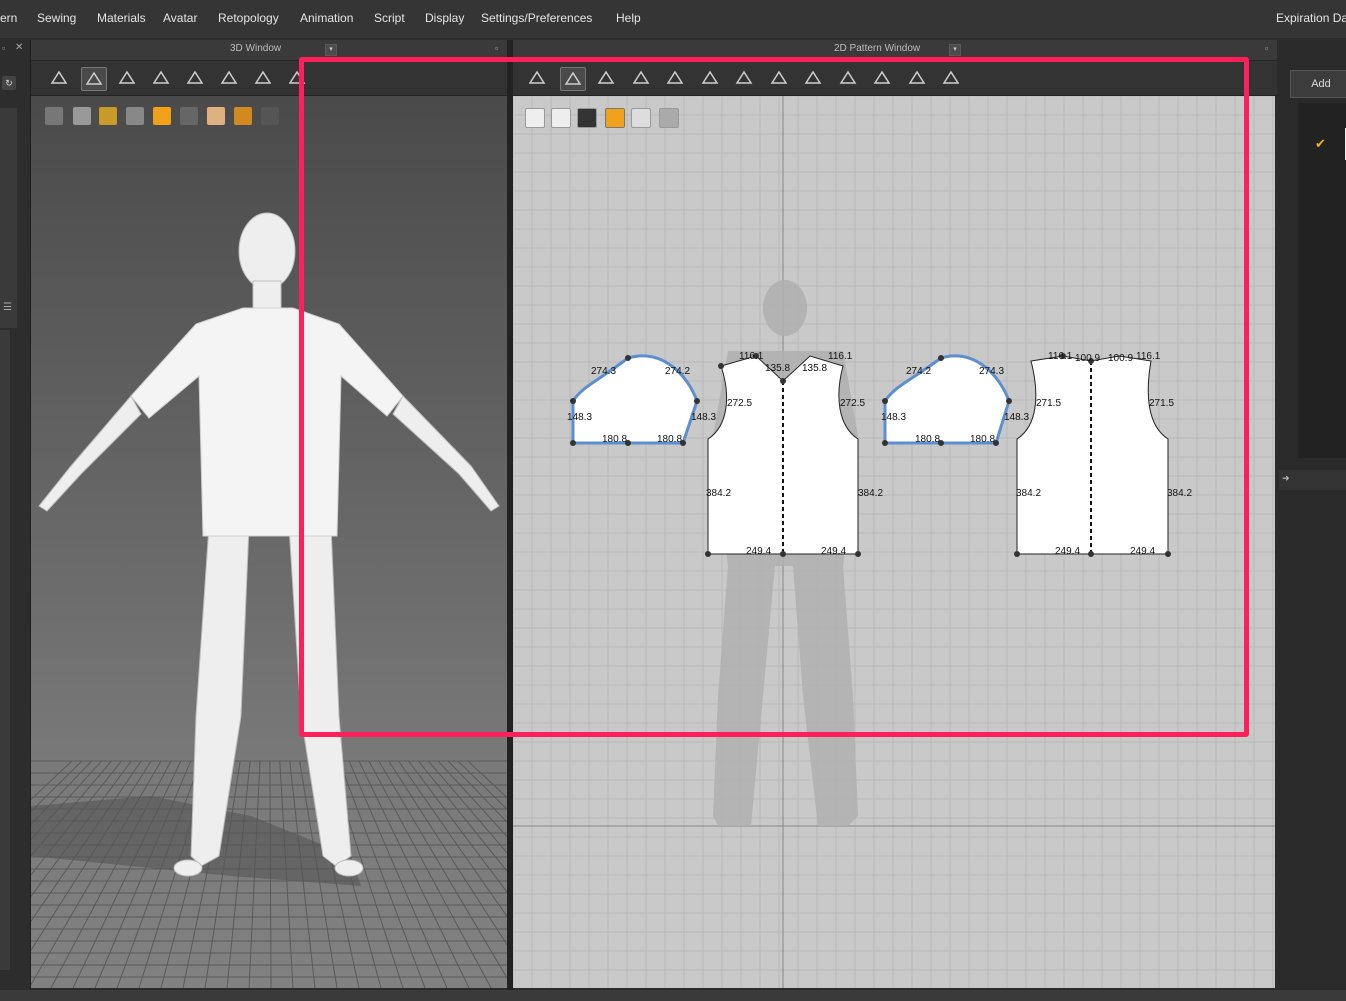 The image size is (1346, 1001). What do you see at coordinates (744, 78) in the screenshot?
I see `segment-sewing-icon` at bounding box center [744, 78].